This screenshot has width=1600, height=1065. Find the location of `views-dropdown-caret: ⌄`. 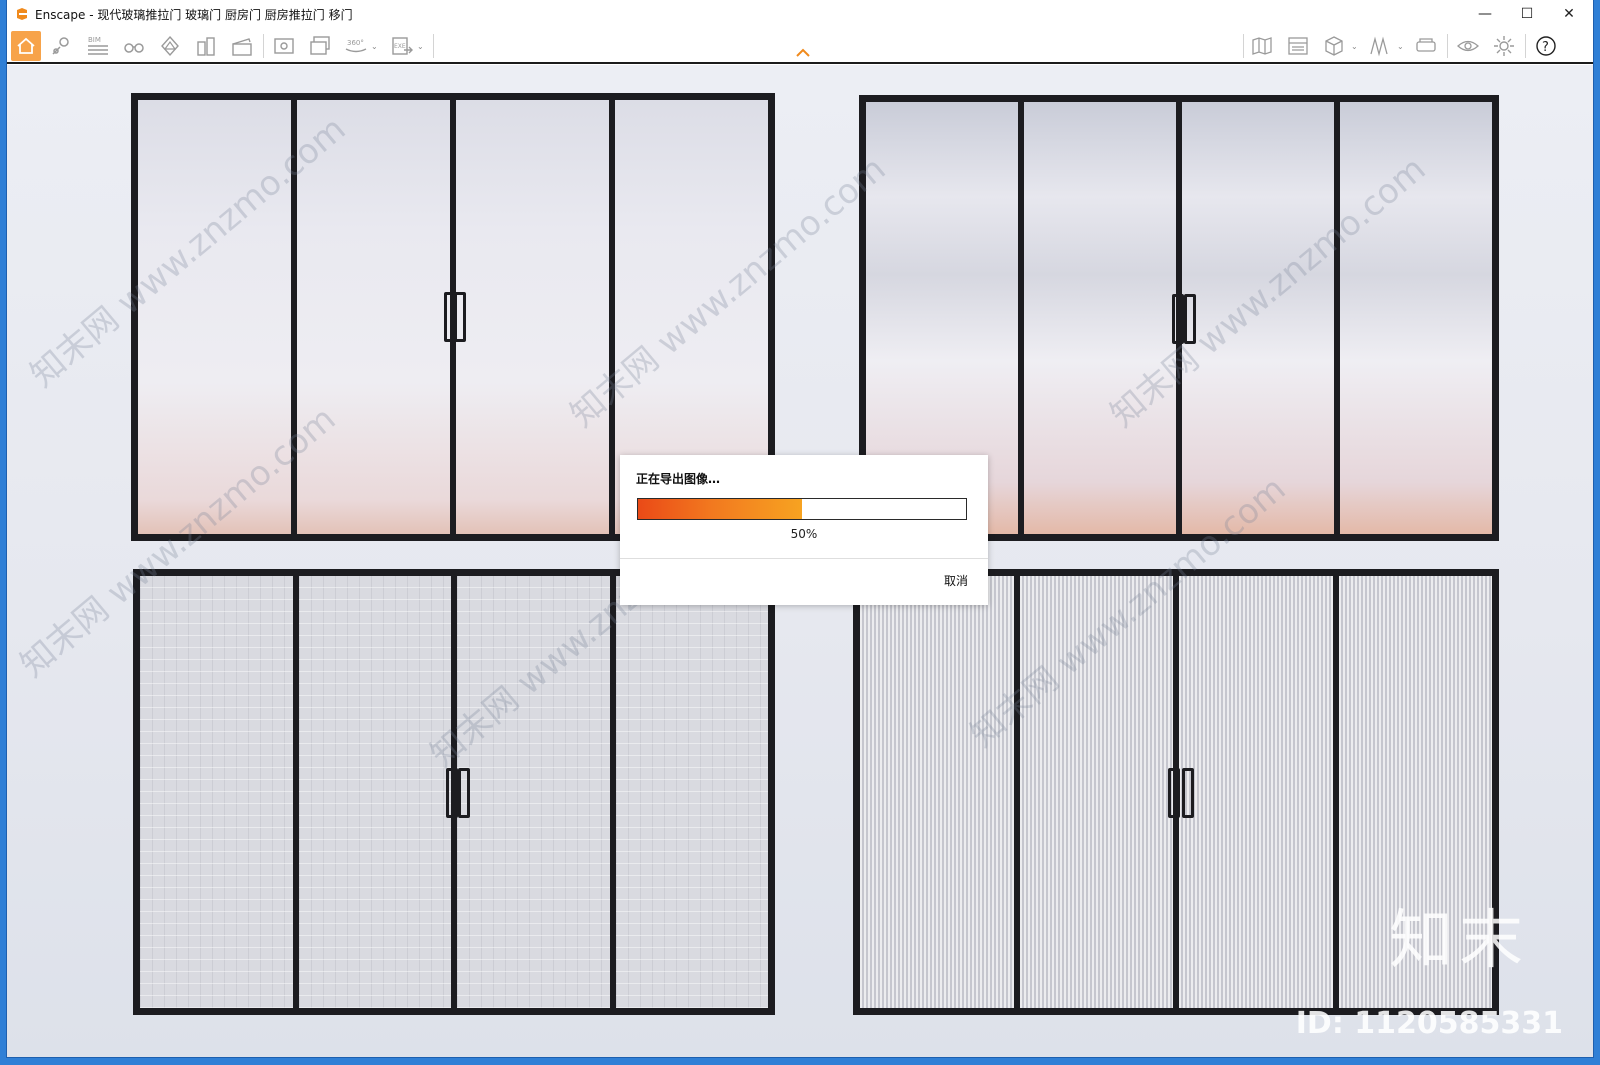

views-dropdown-caret: ⌄ is located at coordinates (1400, 46).